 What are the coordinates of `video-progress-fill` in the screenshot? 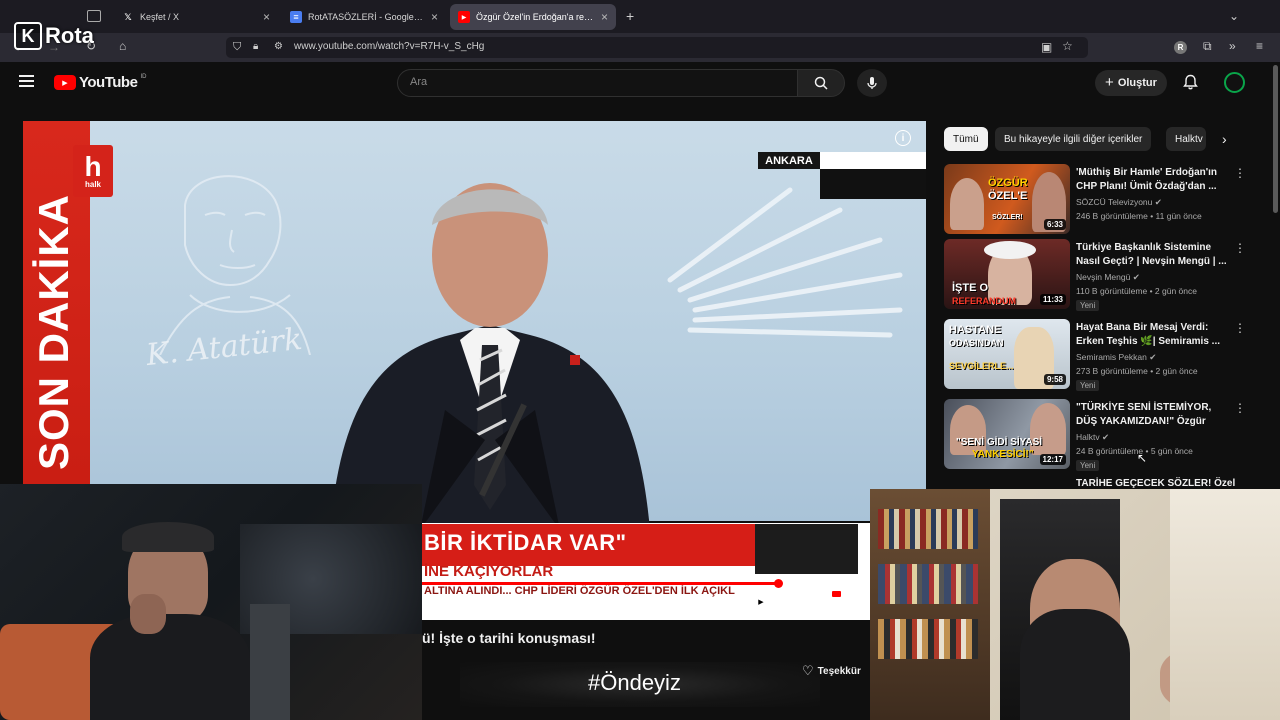 It's located at (599, 583).